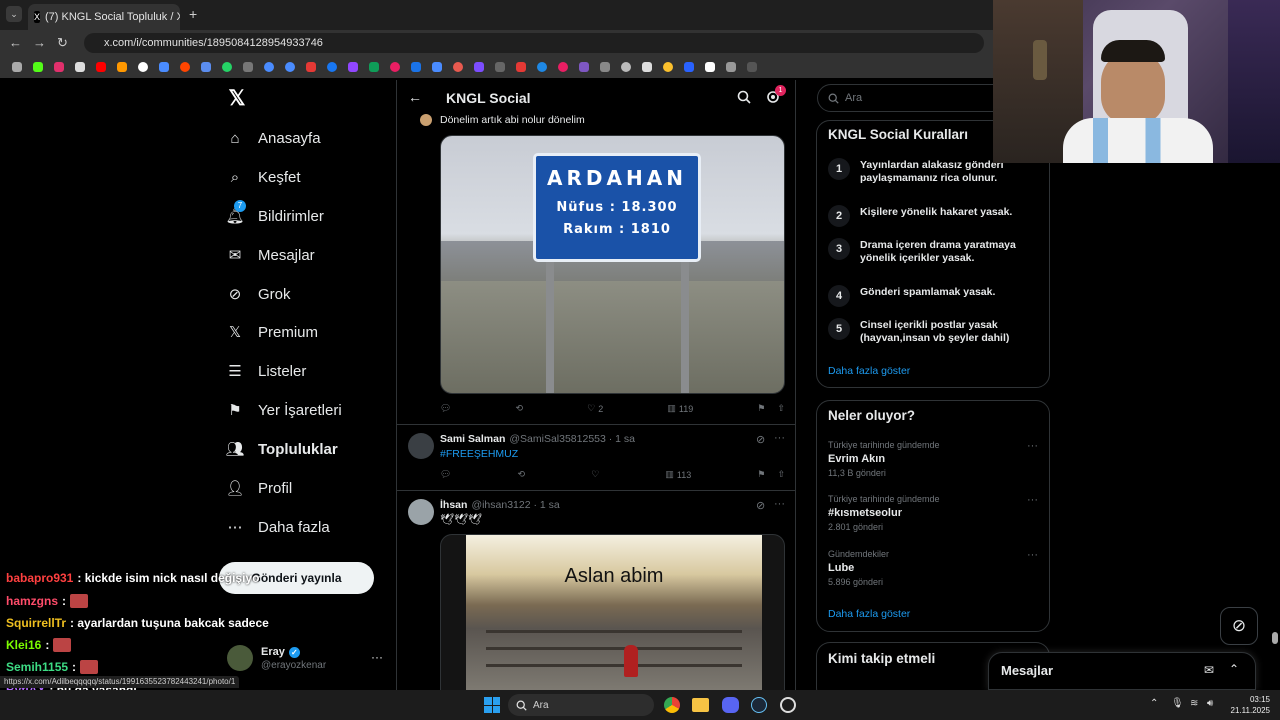 The image size is (1280, 720). I want to click on nav-item-3: ✉ Mesajlar, so click(270, 255).